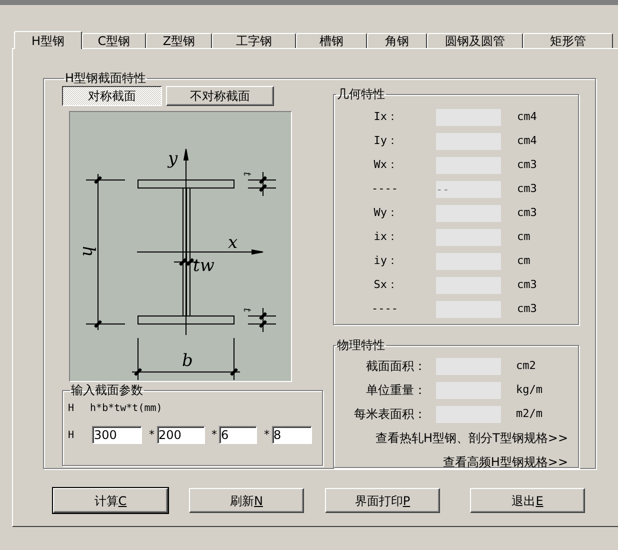  What do you see at coordinates (246, 500) in the screenshot?
I see `action-button: 刷新N` at bounding box center [246, 500].